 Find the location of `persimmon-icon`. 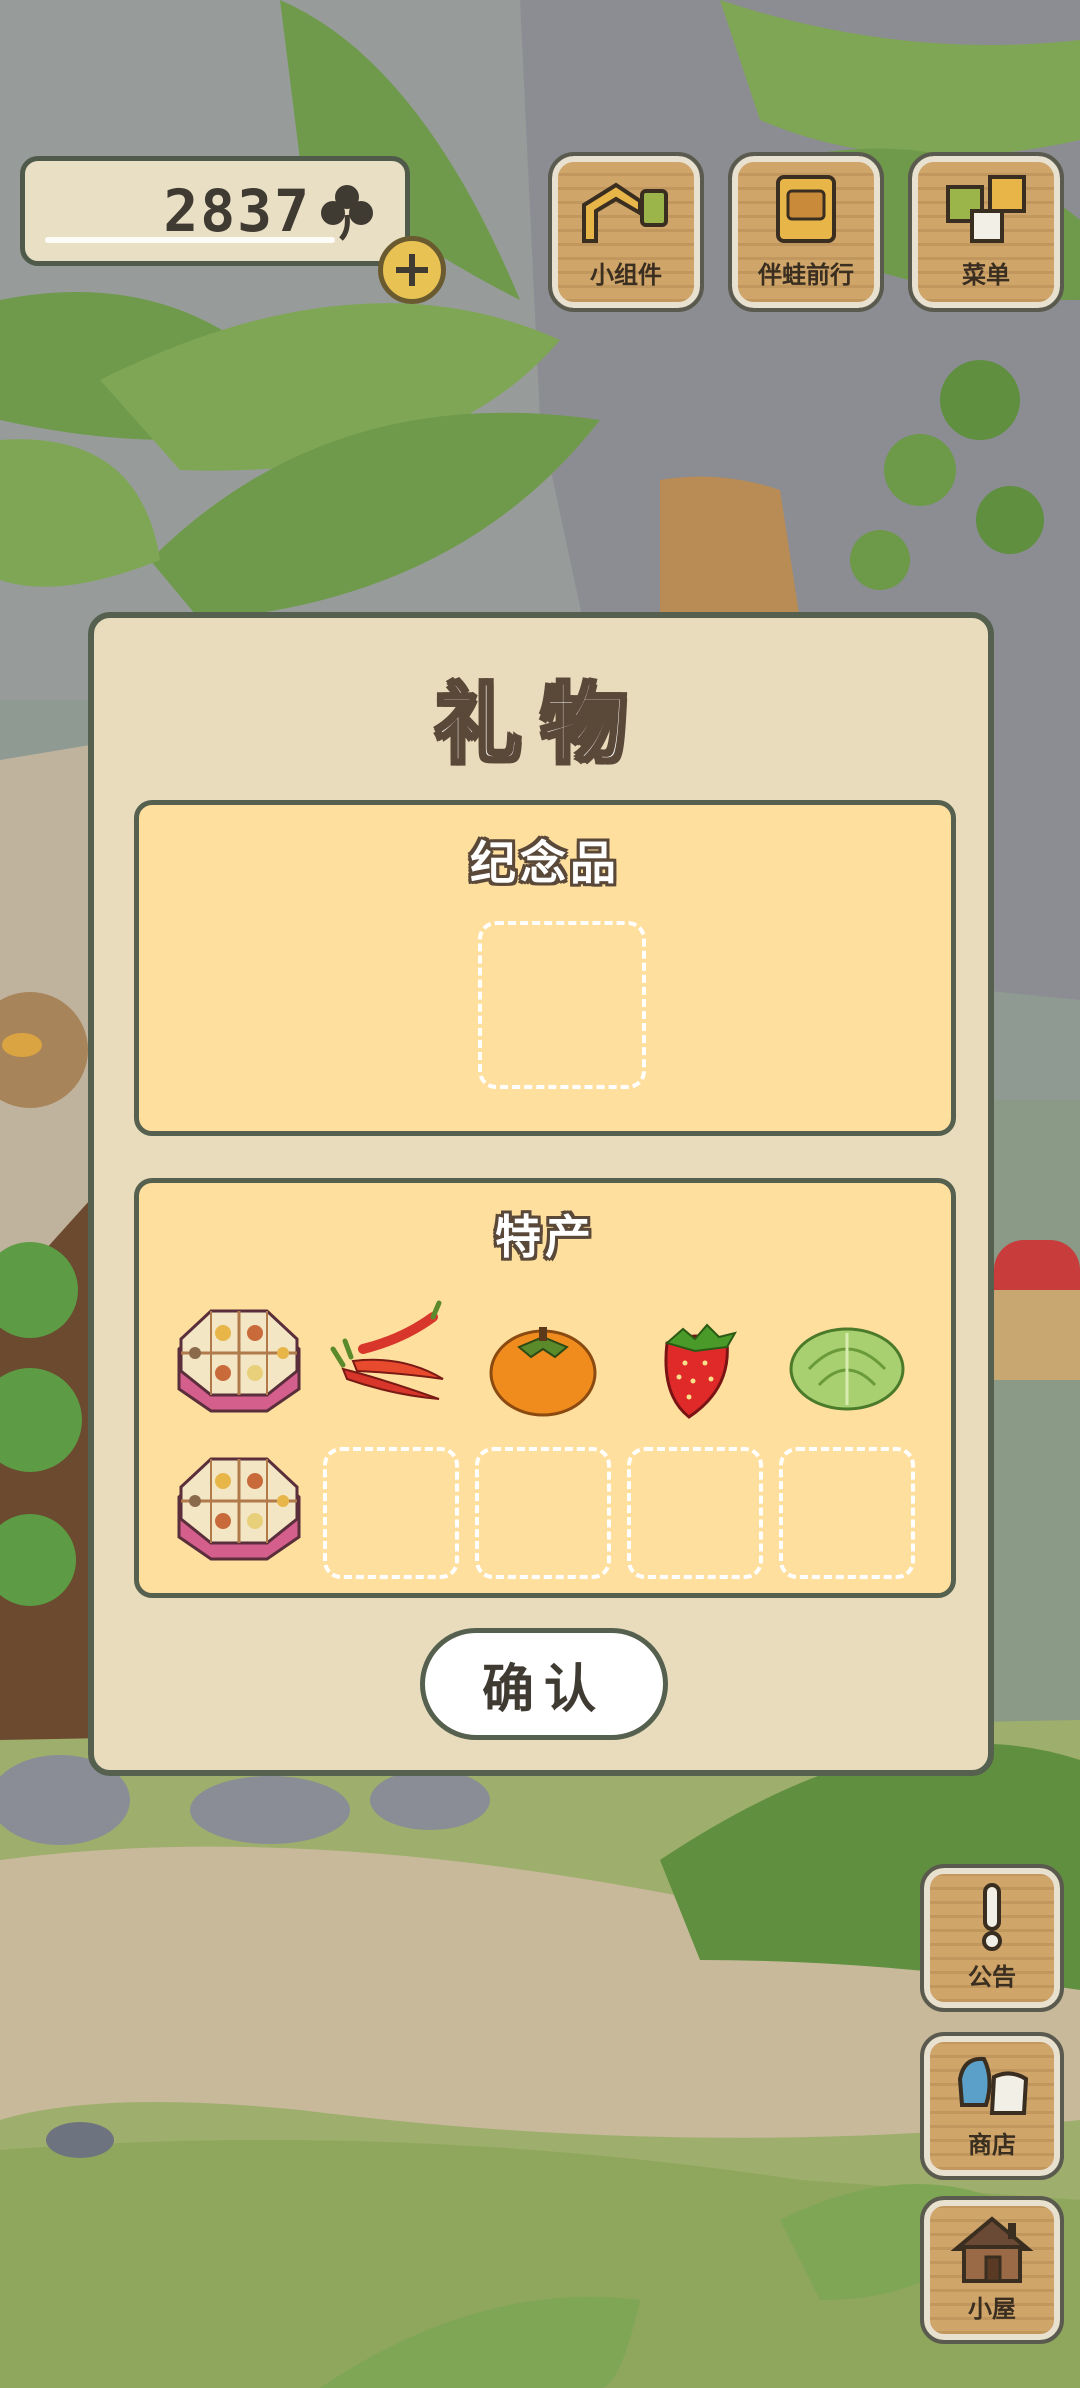

persimmon-icon is located at coordinates (543, 1372).